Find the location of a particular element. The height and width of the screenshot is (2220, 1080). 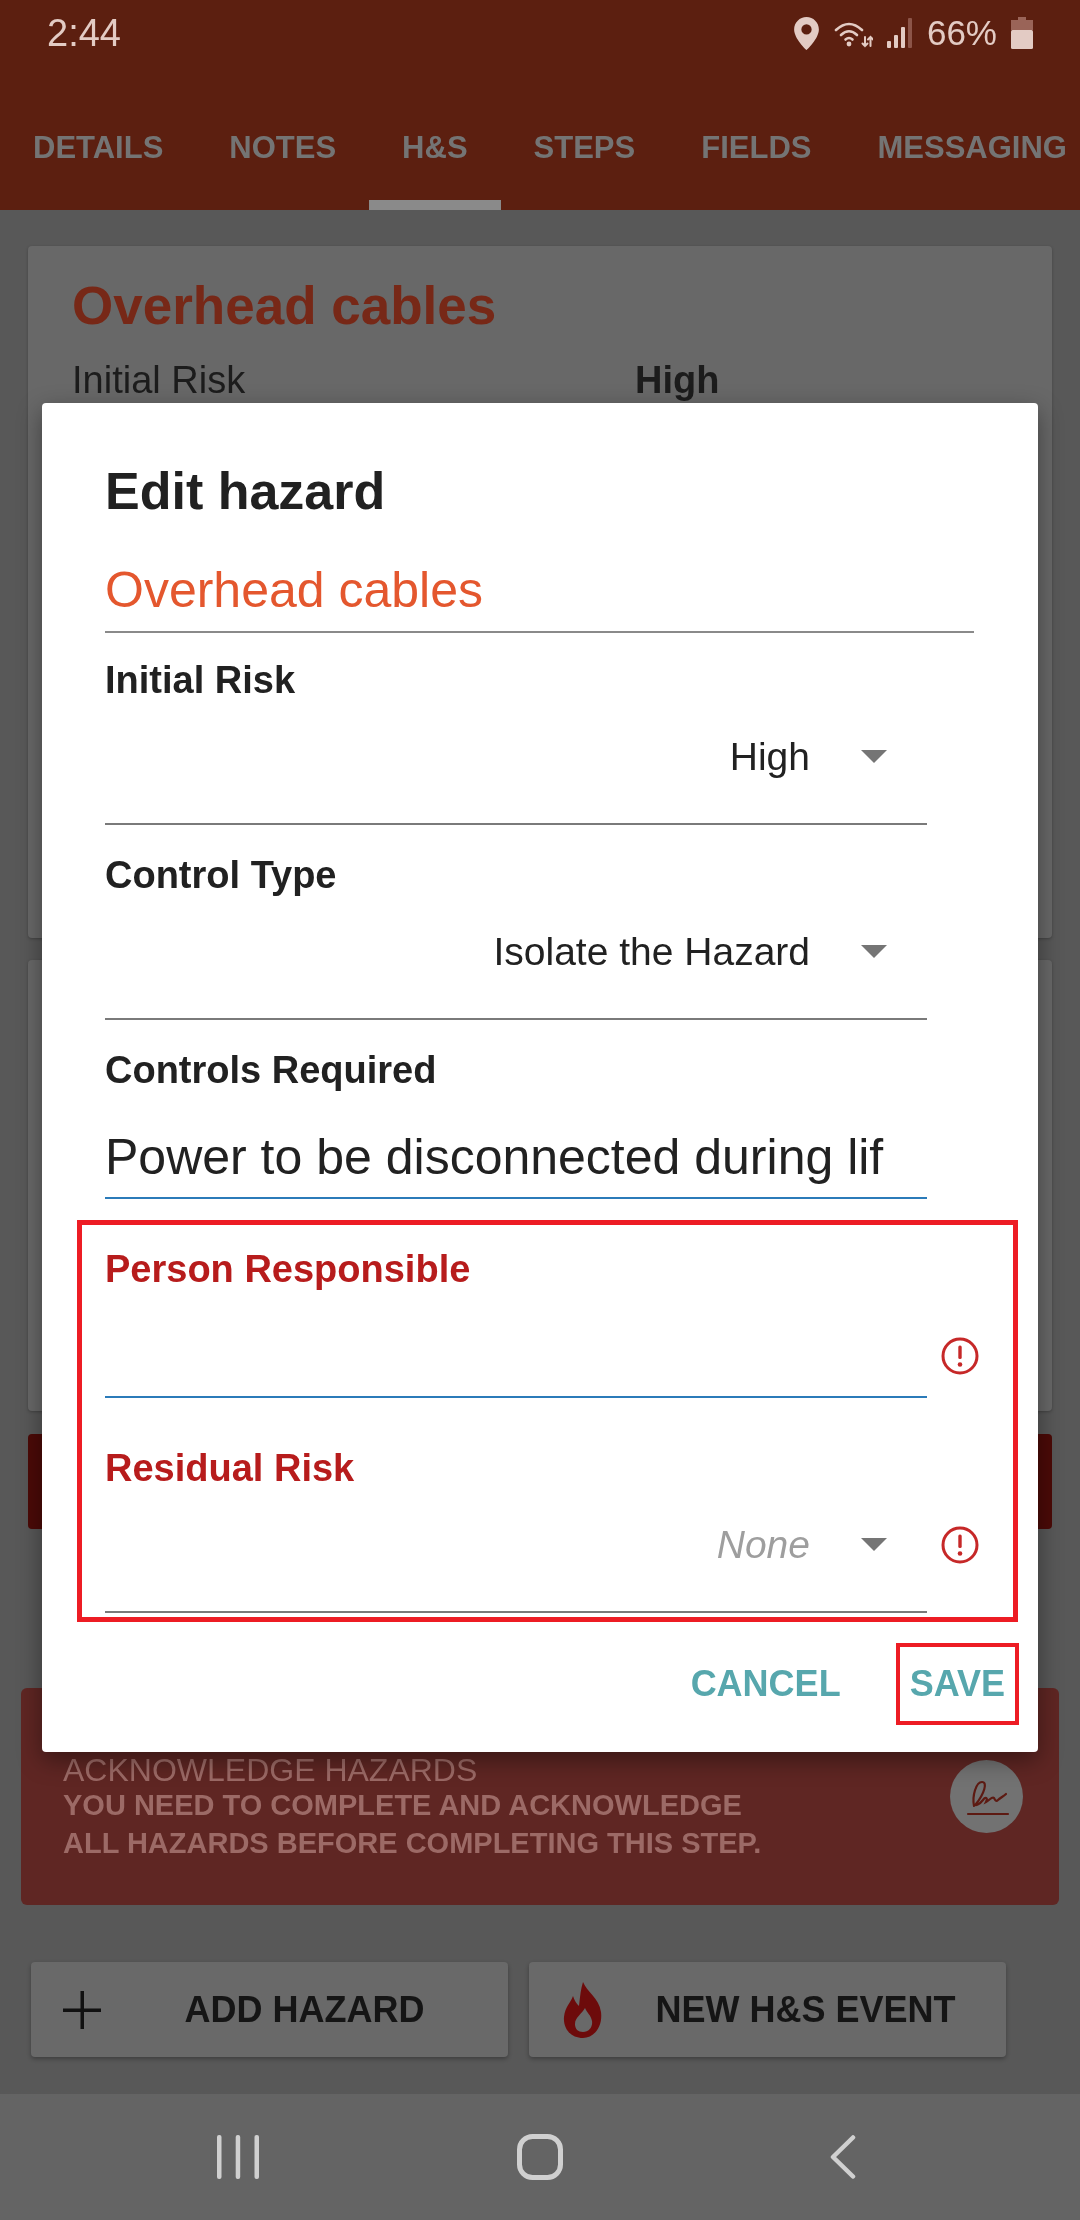

battery-icon is located at coordinates (1022, 33).